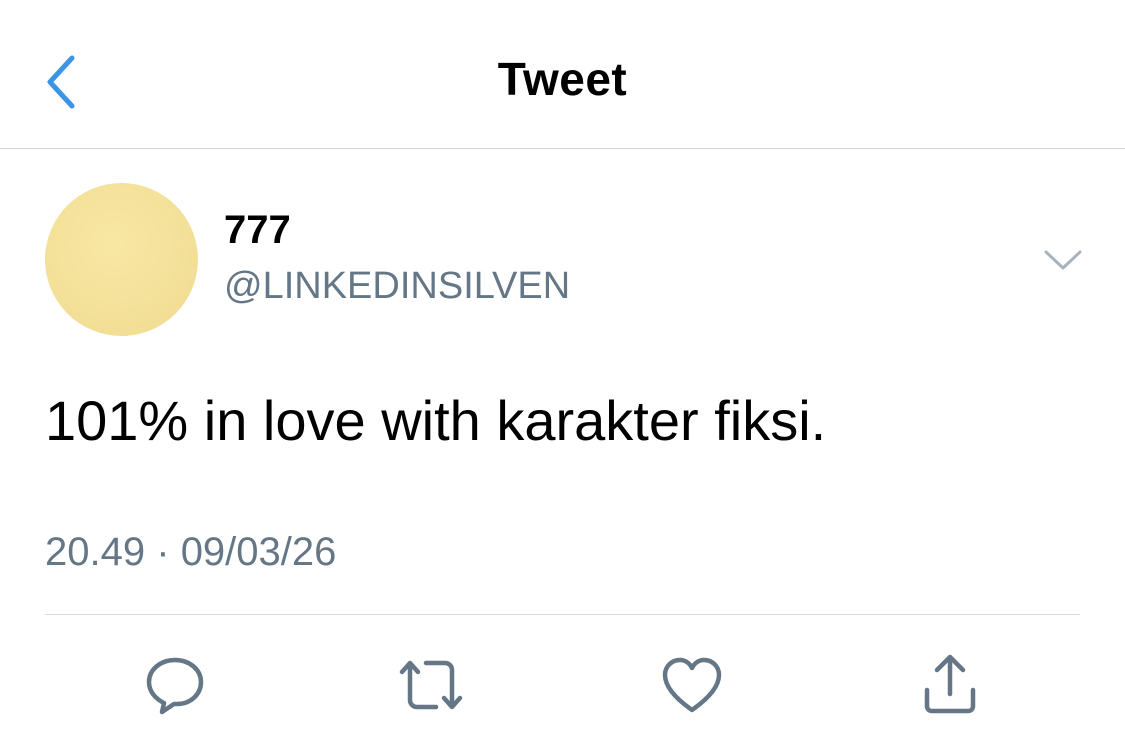 The height and width of the screenshot is (746, 1125). I want to click on page-title: Tweet, so click(562, 79).